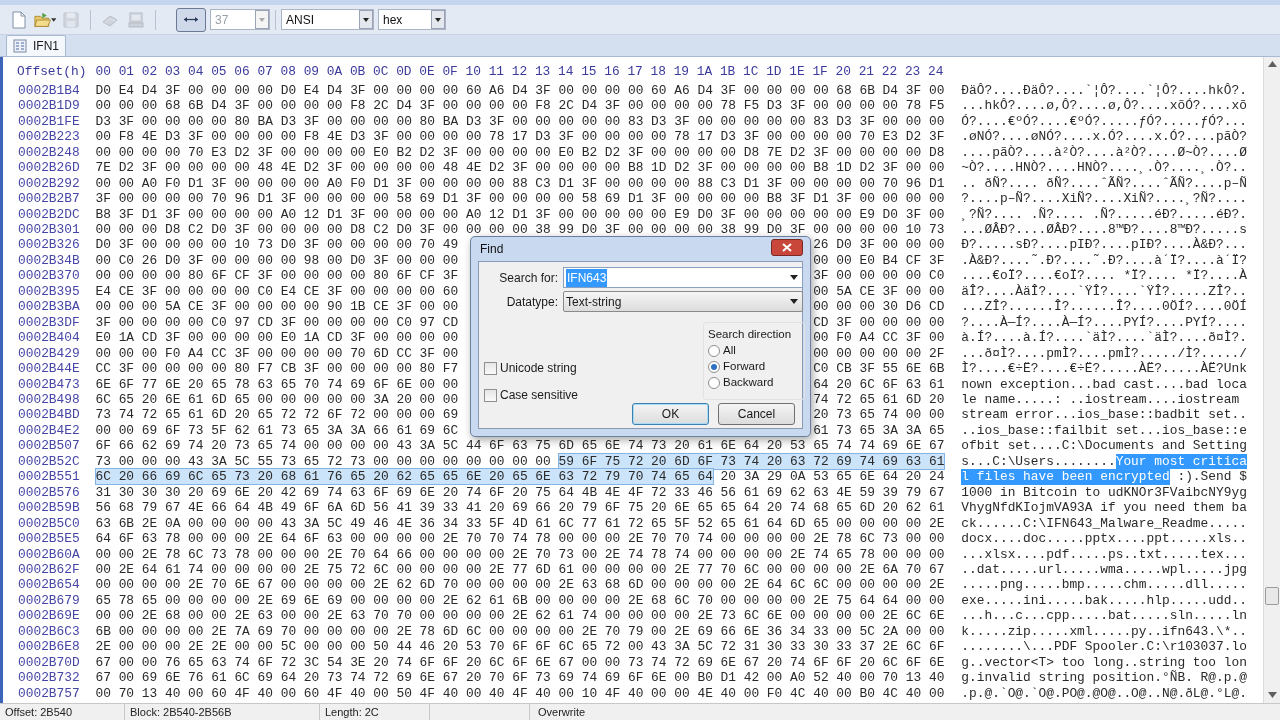 This screenshot has height=720, width=1280. Describe the element at coordinates (412, 19) in the screenshot. I see `dropdown: hex` at that location.